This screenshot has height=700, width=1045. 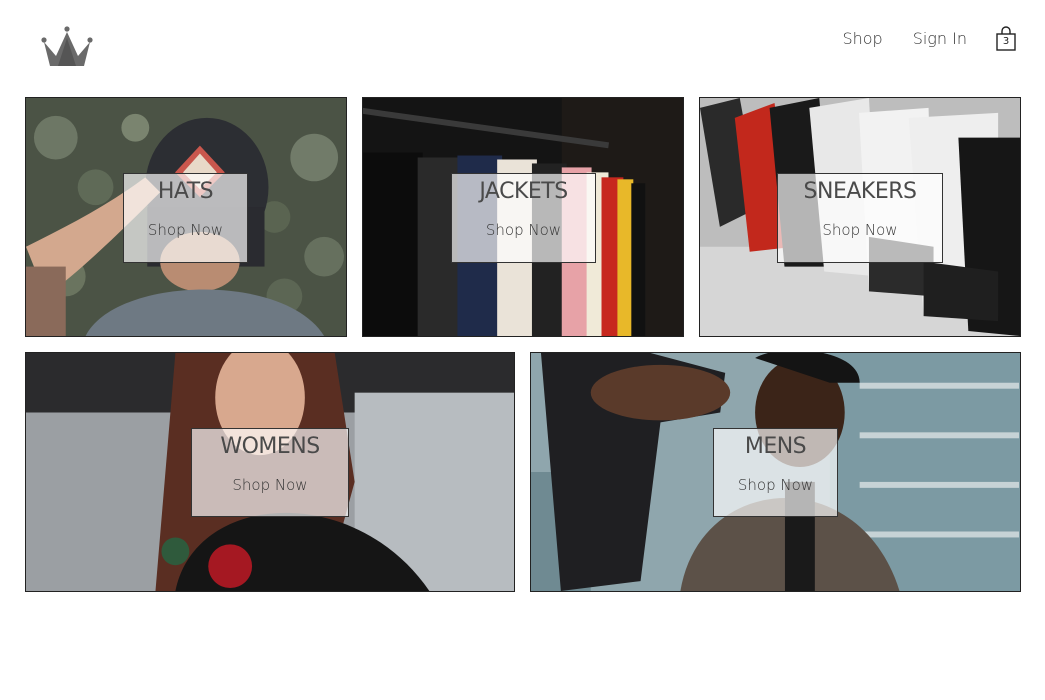 I want to click on cart-count-badge: 3, so click(x=1006, y=41).